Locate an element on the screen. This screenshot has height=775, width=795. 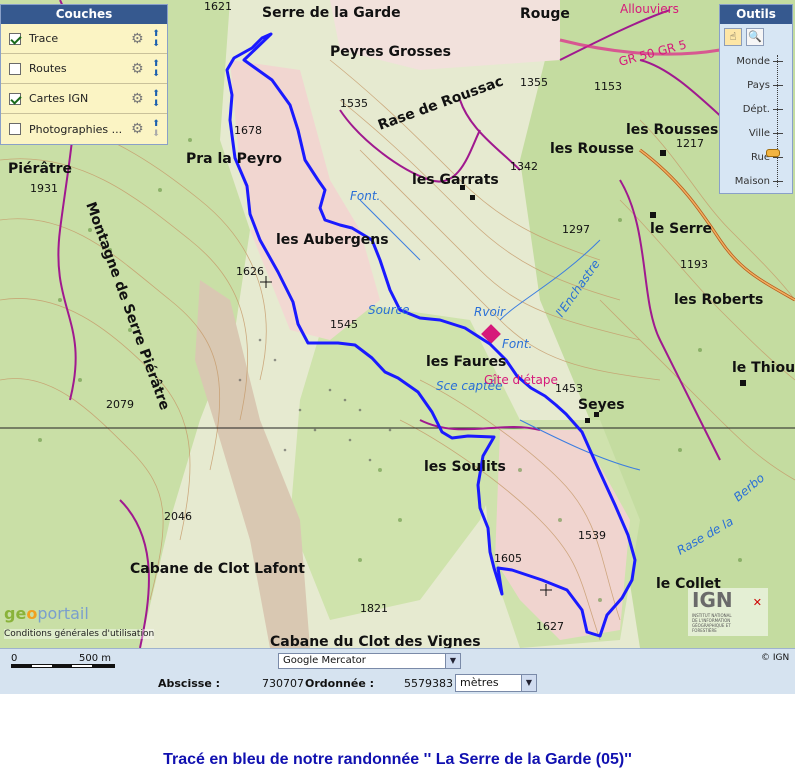
map-label: 1297 is located at coordinates (576, 229).